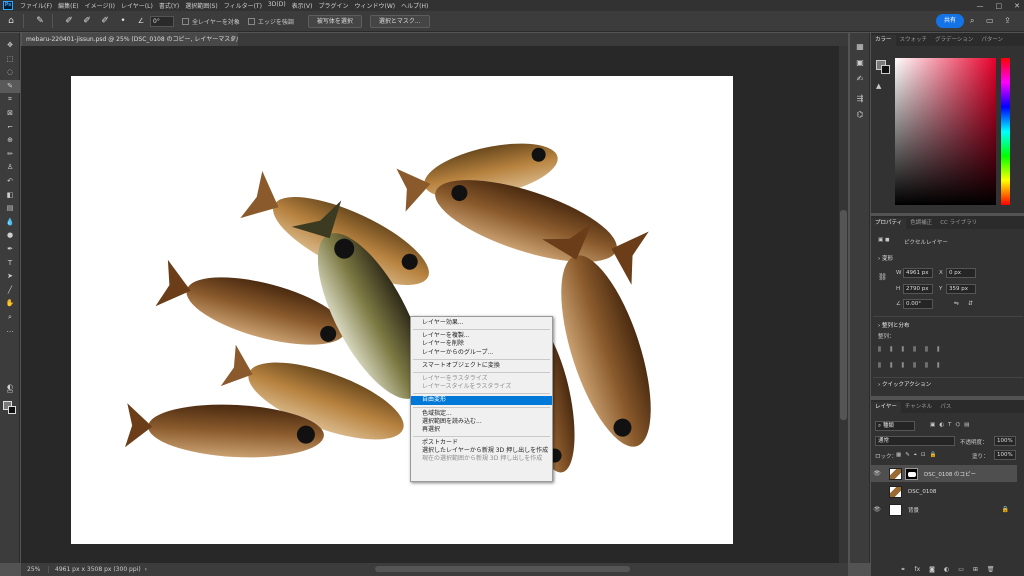 The width and height of the screenshot is (1024, 576). I want to click on zoom-tool-icon: ⌕, so click(10, 318).